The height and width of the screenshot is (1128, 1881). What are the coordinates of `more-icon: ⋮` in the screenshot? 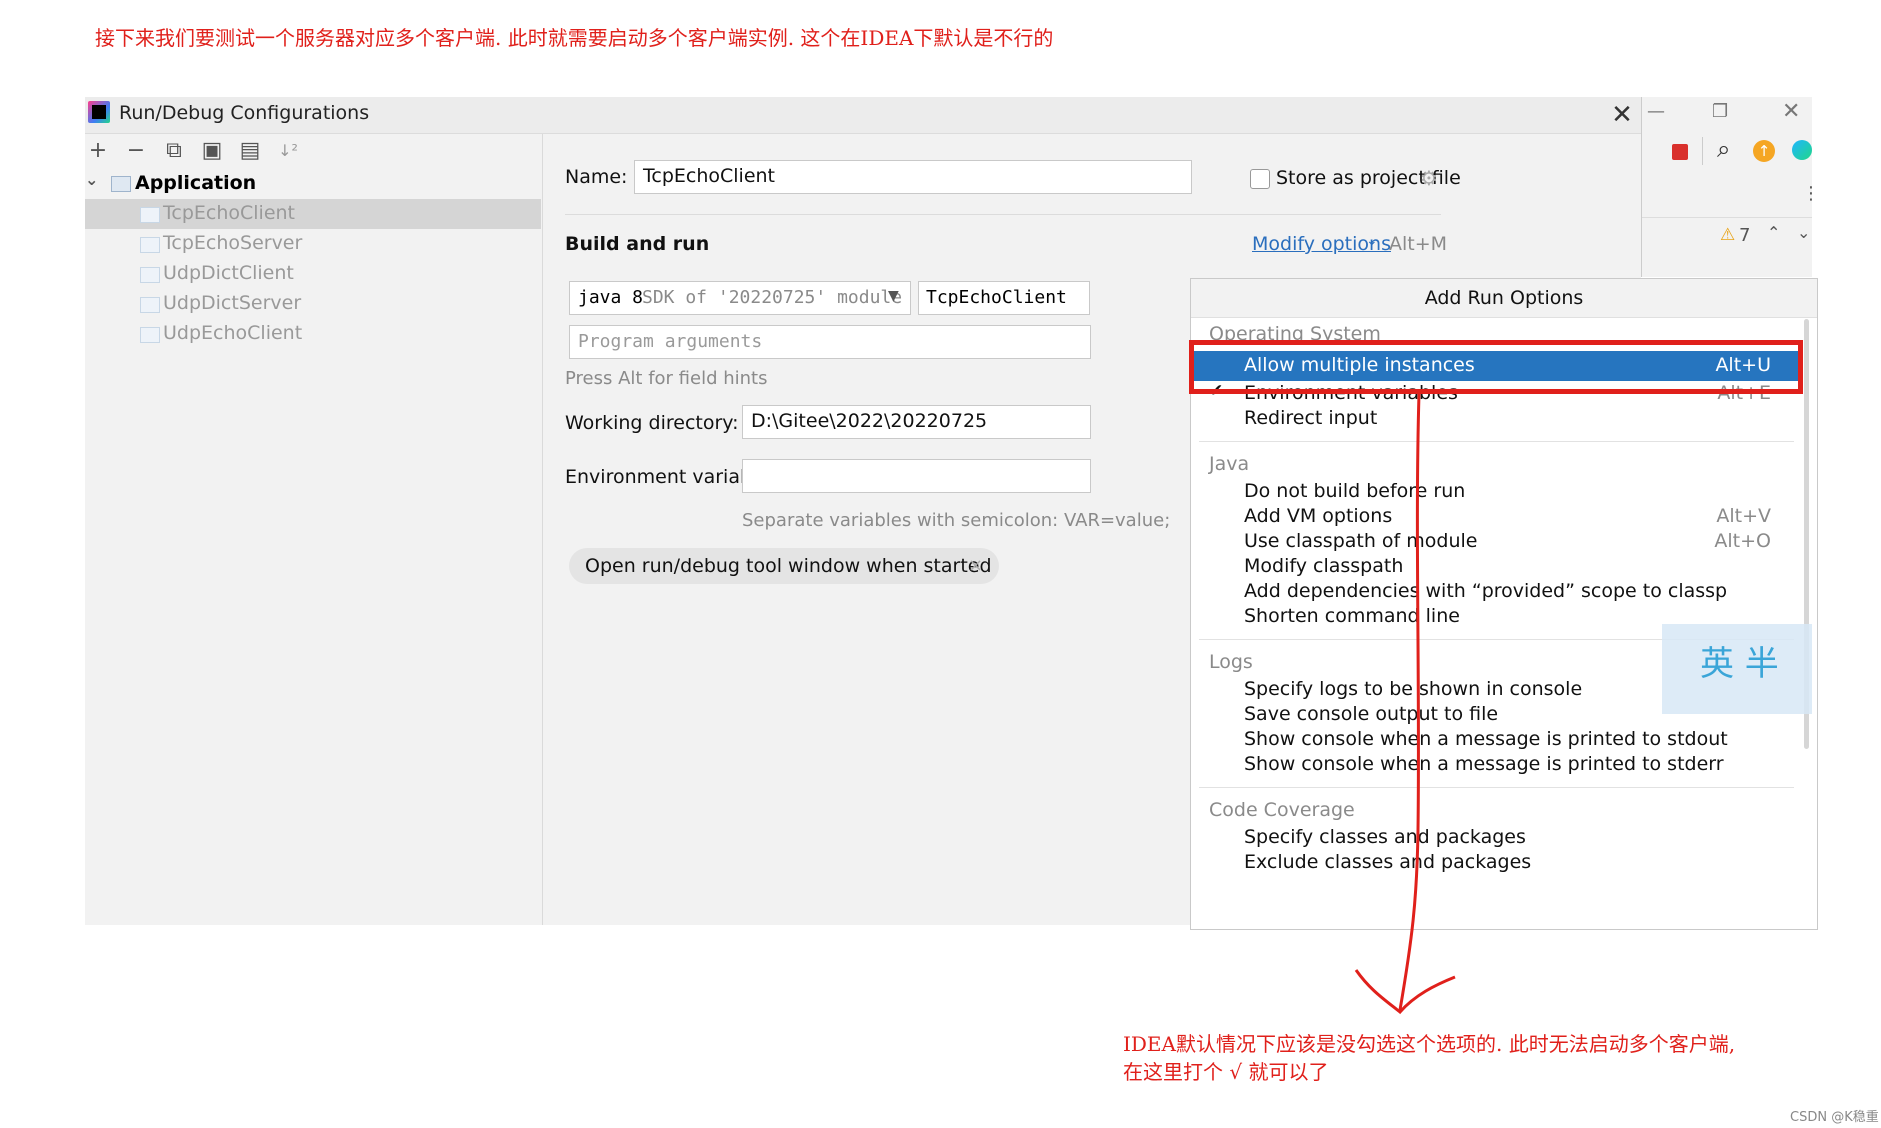 It's located at (1811, 193).